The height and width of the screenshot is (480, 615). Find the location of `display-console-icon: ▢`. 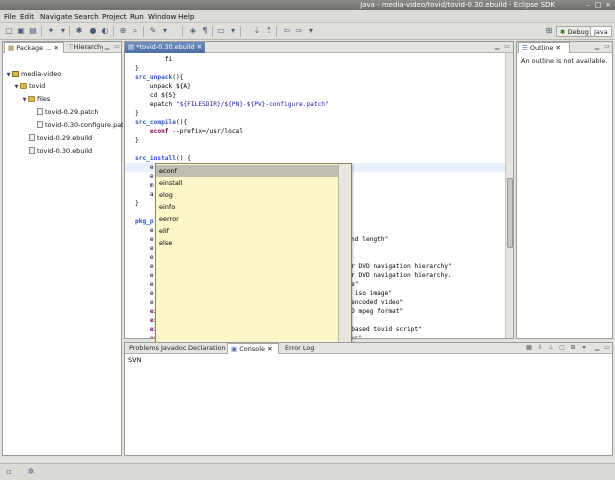

display-console-icon: ▢ is located at coordinates (562, 348).